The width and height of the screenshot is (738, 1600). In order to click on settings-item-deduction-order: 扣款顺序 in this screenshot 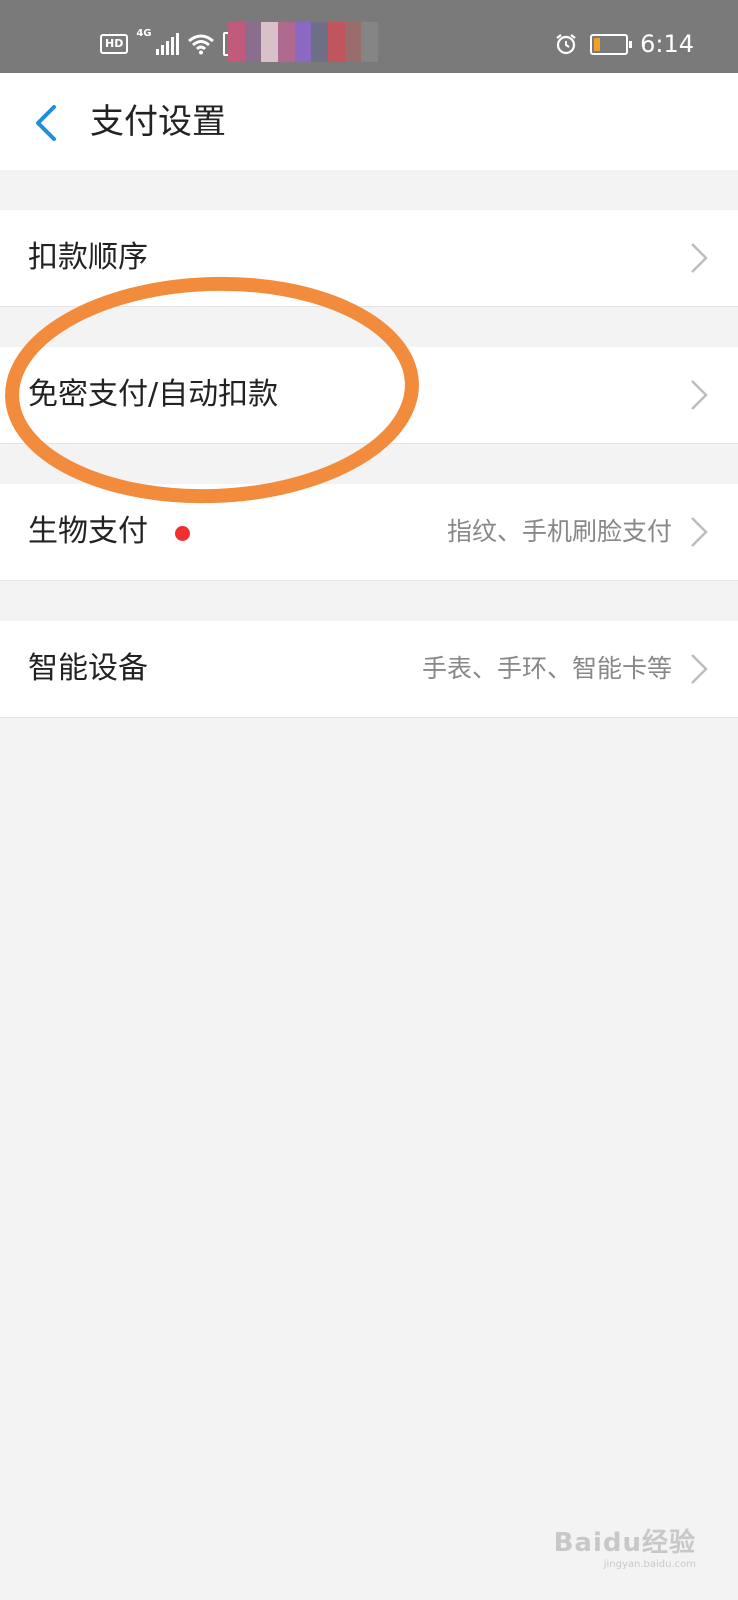, I will do `click(369, 258)`.